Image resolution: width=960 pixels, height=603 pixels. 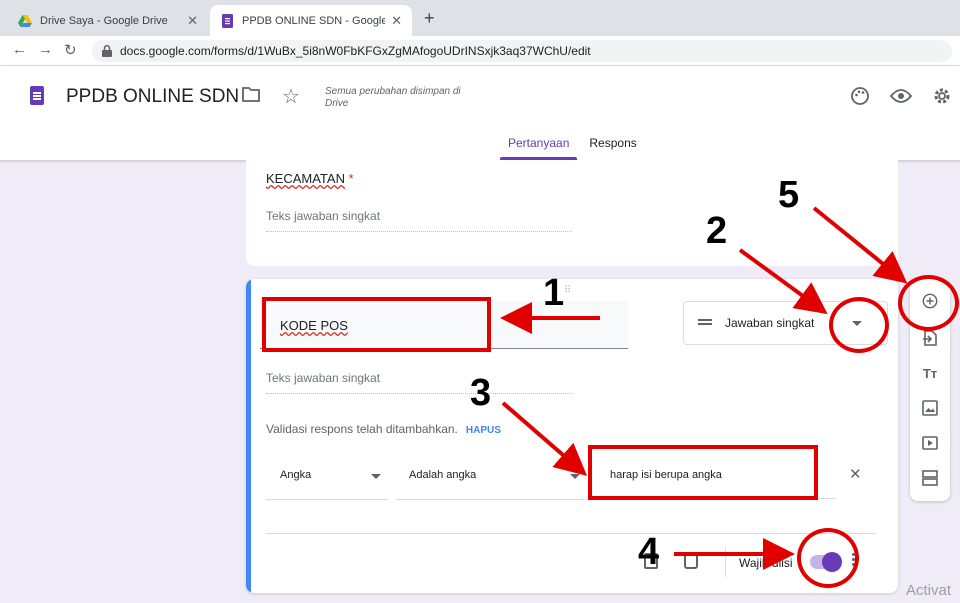 What do you see at coordinates (901, 98) in the screenshot?
I see `preview-eye-icon` at bounding box center [901, 98].